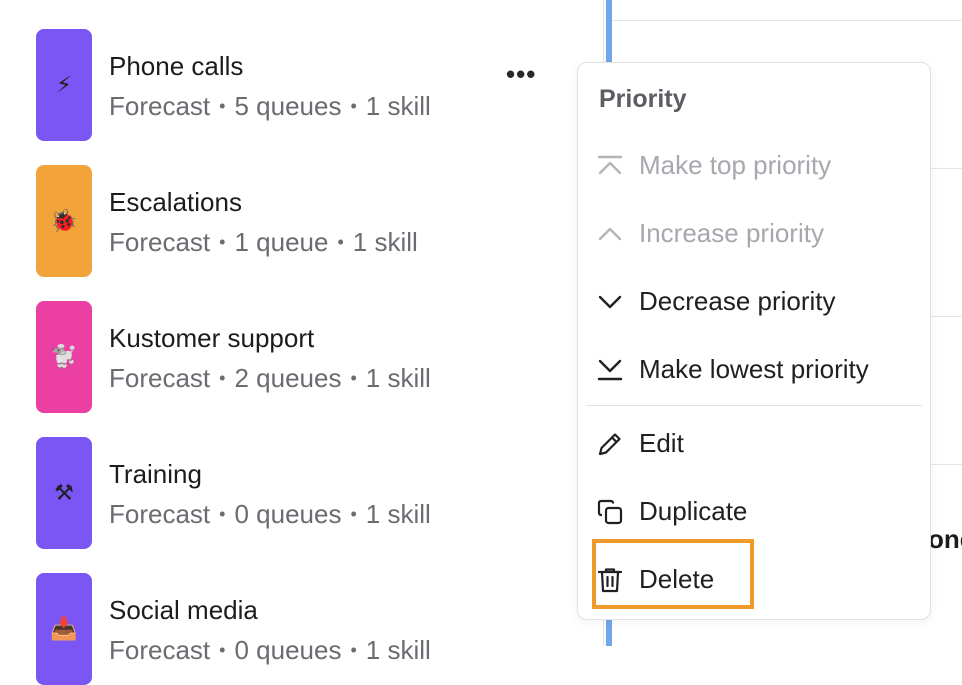 This screenshot has width=962, height=685. I want to click on background-label: one, so click(945, 539).